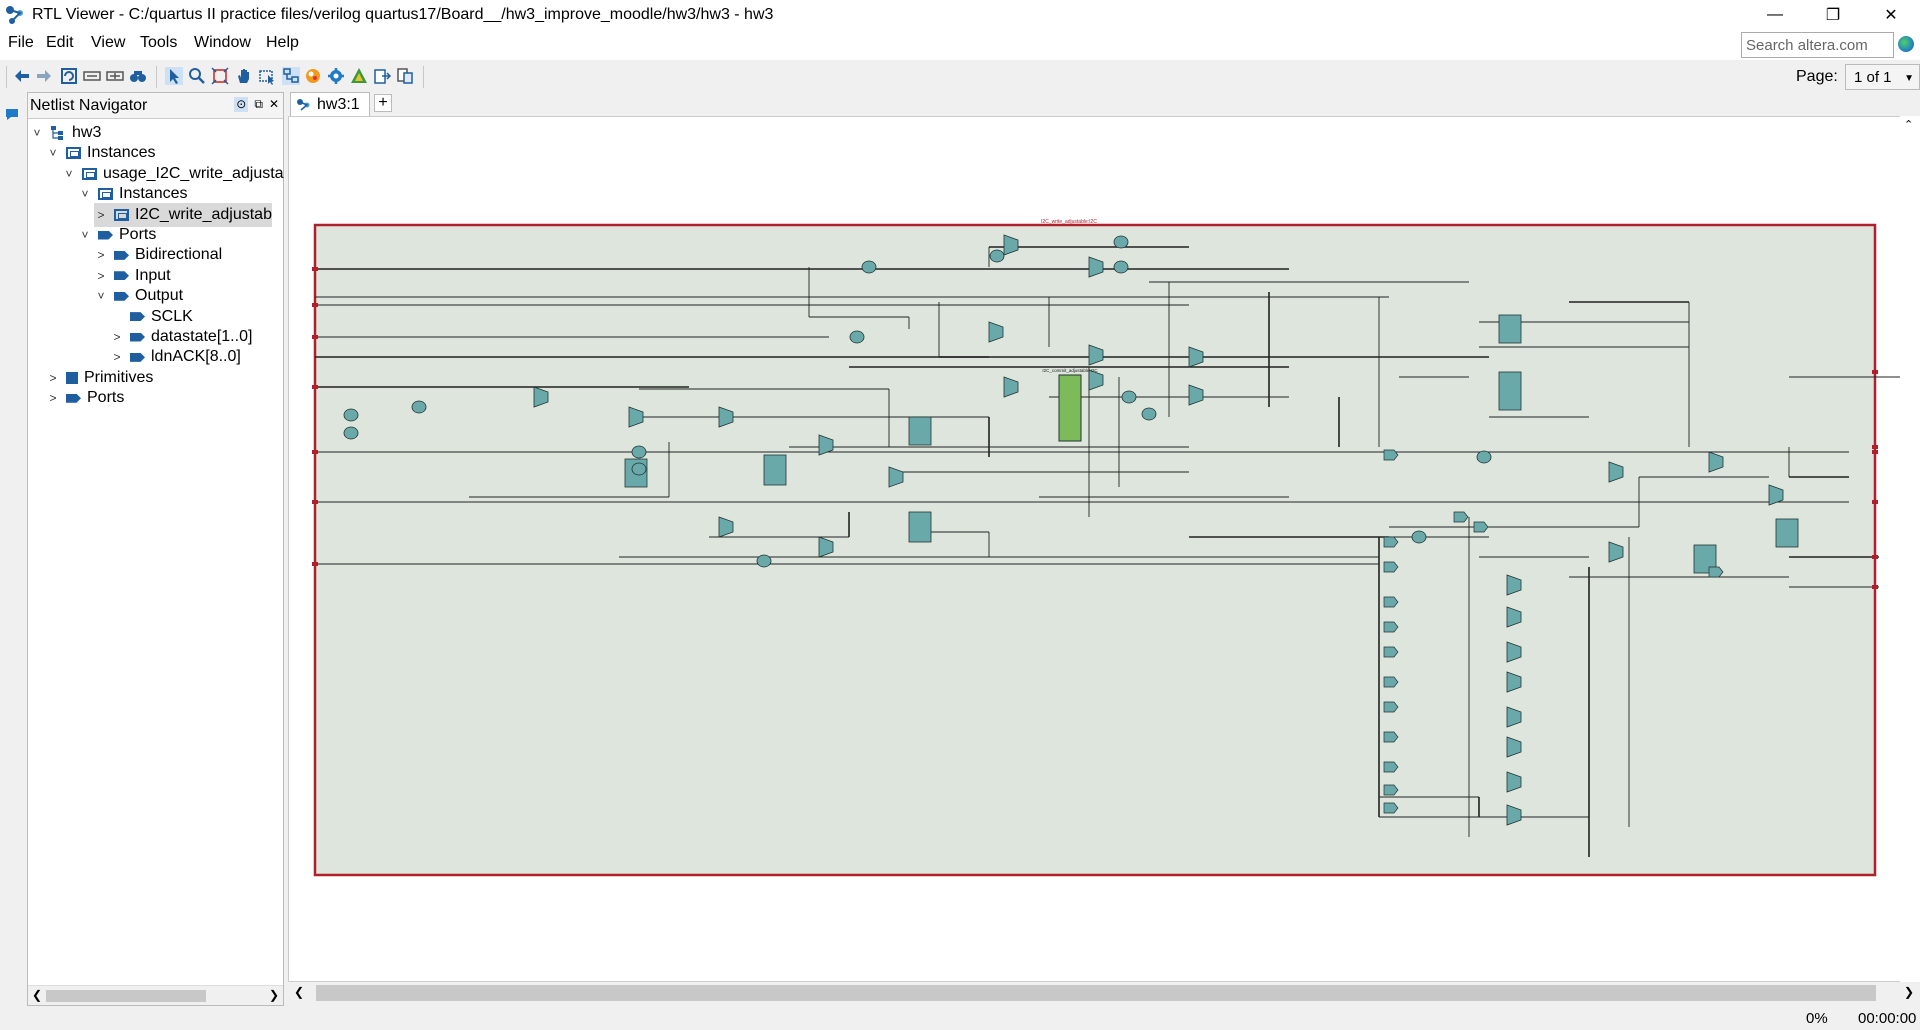 Image resolution: width=1920 pixels, height=1030 pixels. I want to click on menu-view: View, so click(108, 43).